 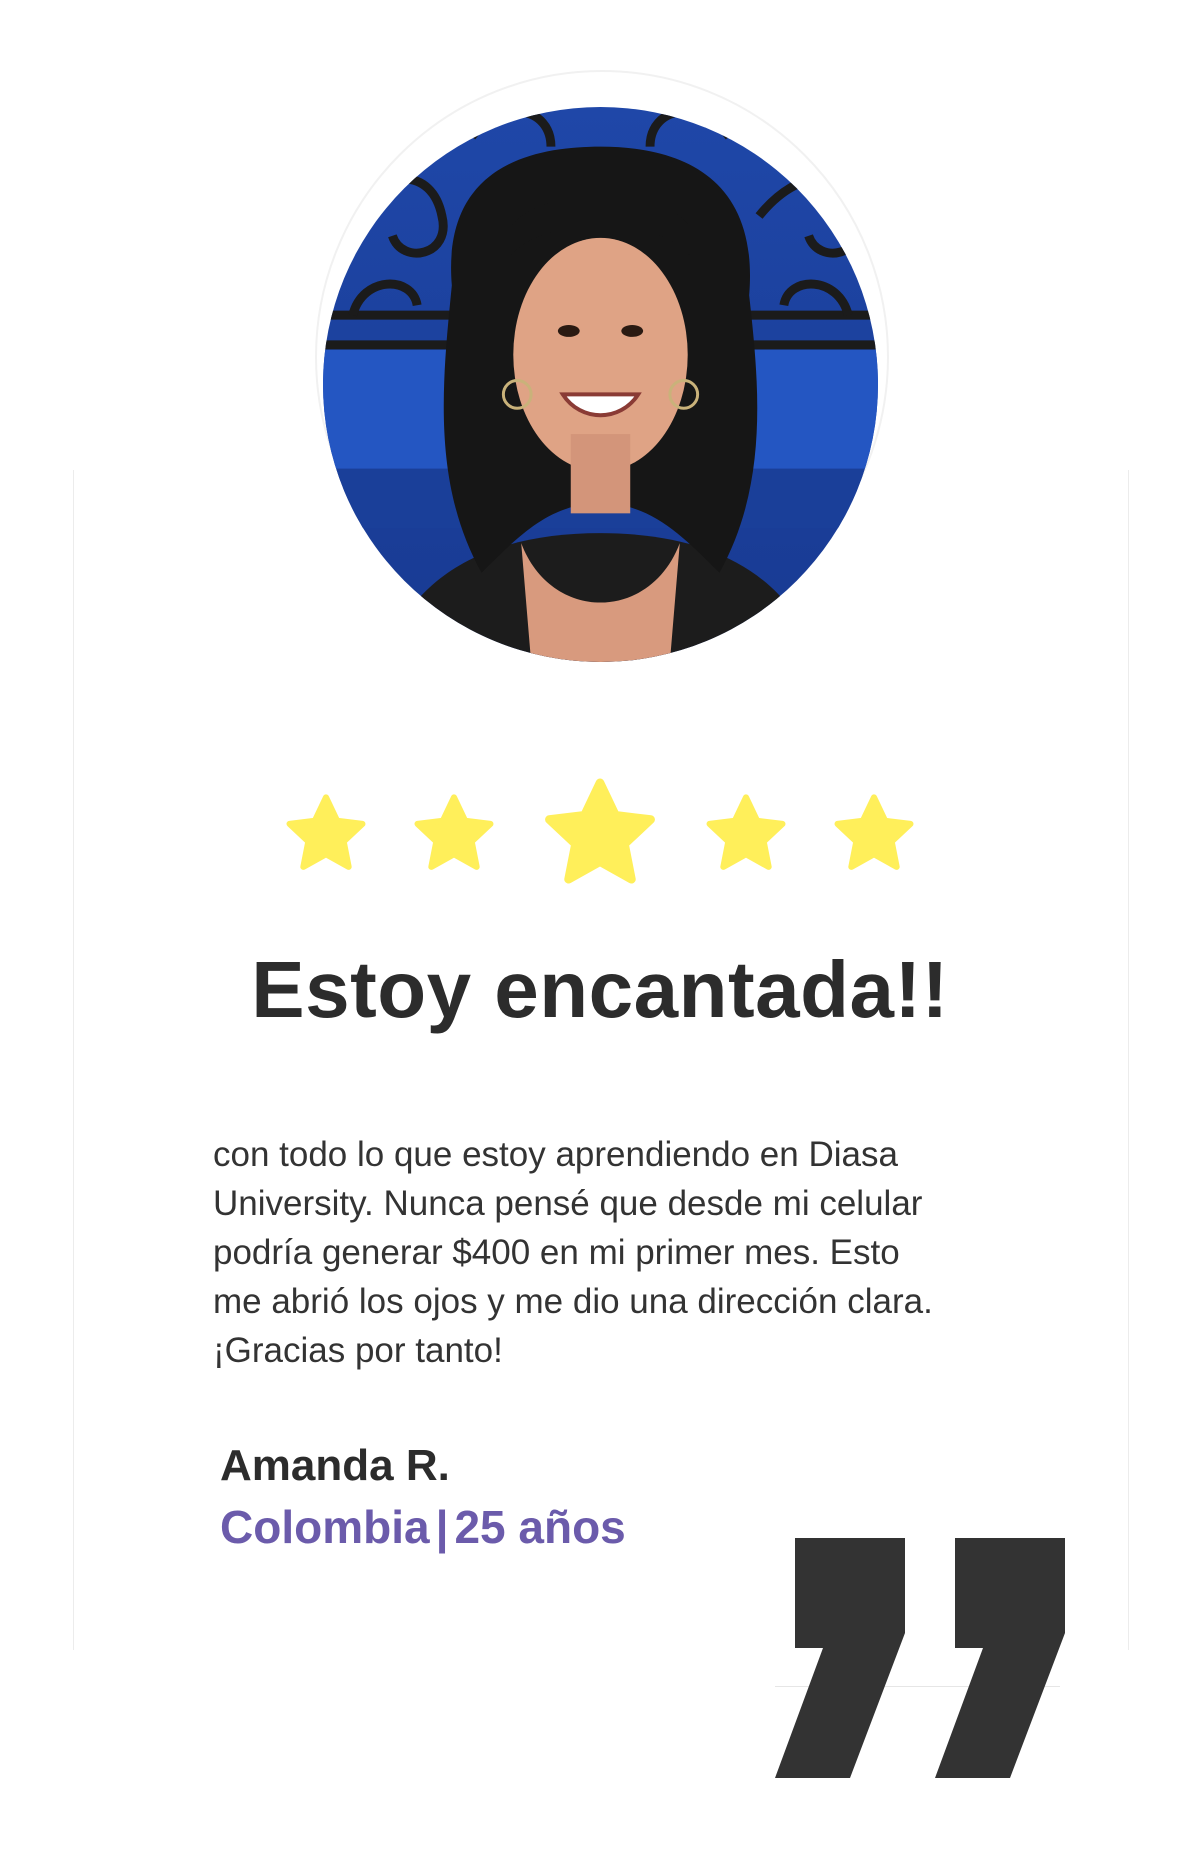 I want to click on author-age: 25 años, so click(x=540, y=1527).